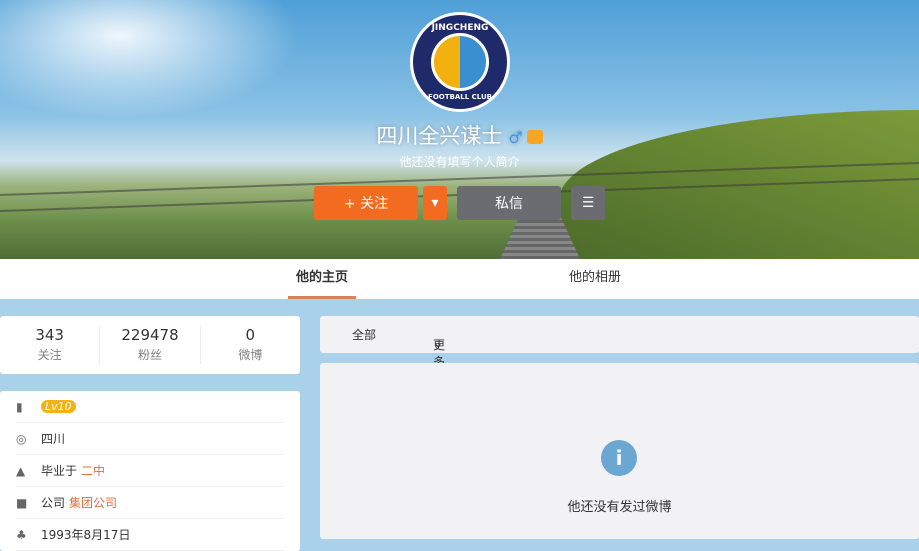 The width and height of the screenshot is (919, 551). Describe the element at coordinates (19, 406) in the screenshot. I see `bookmark-icon: ▮` at that location.